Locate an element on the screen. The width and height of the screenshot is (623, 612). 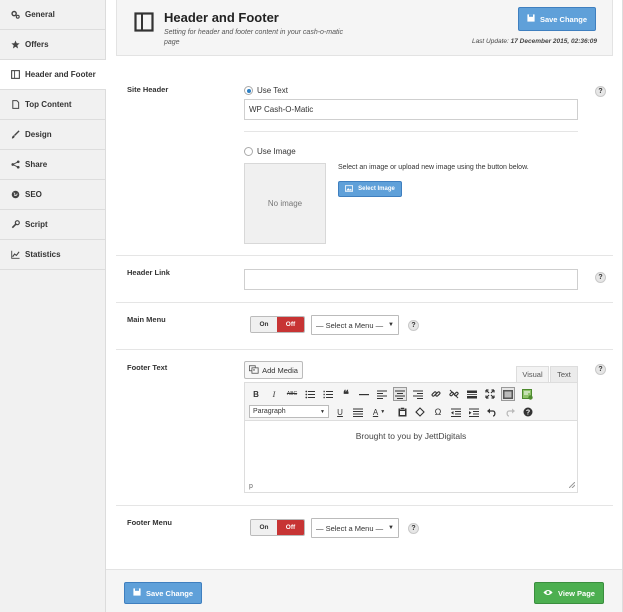
footer-menu-select-value: — Select a Menu — is located at coordinates (350, 528).